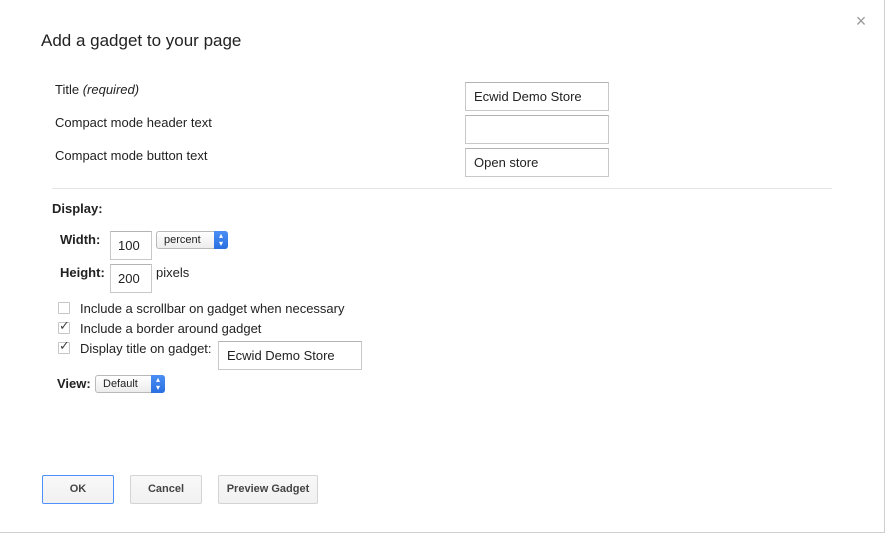 The width and height of the screenshot is (886, 534). I want to click on title-label: Title (required), so click(97, 89).